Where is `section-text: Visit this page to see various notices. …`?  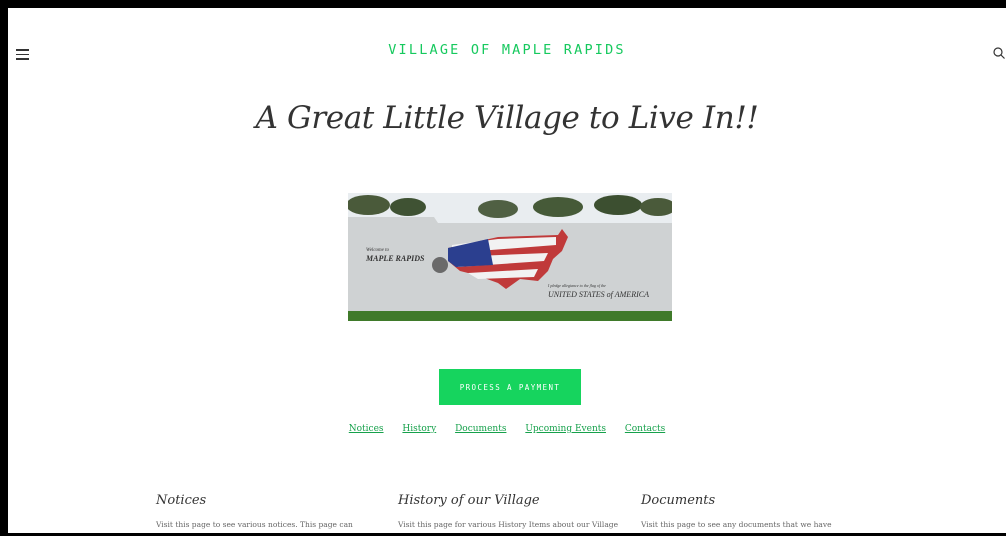
section-text: Visit this page to see various notices. … is located at coordinates (254, 524).